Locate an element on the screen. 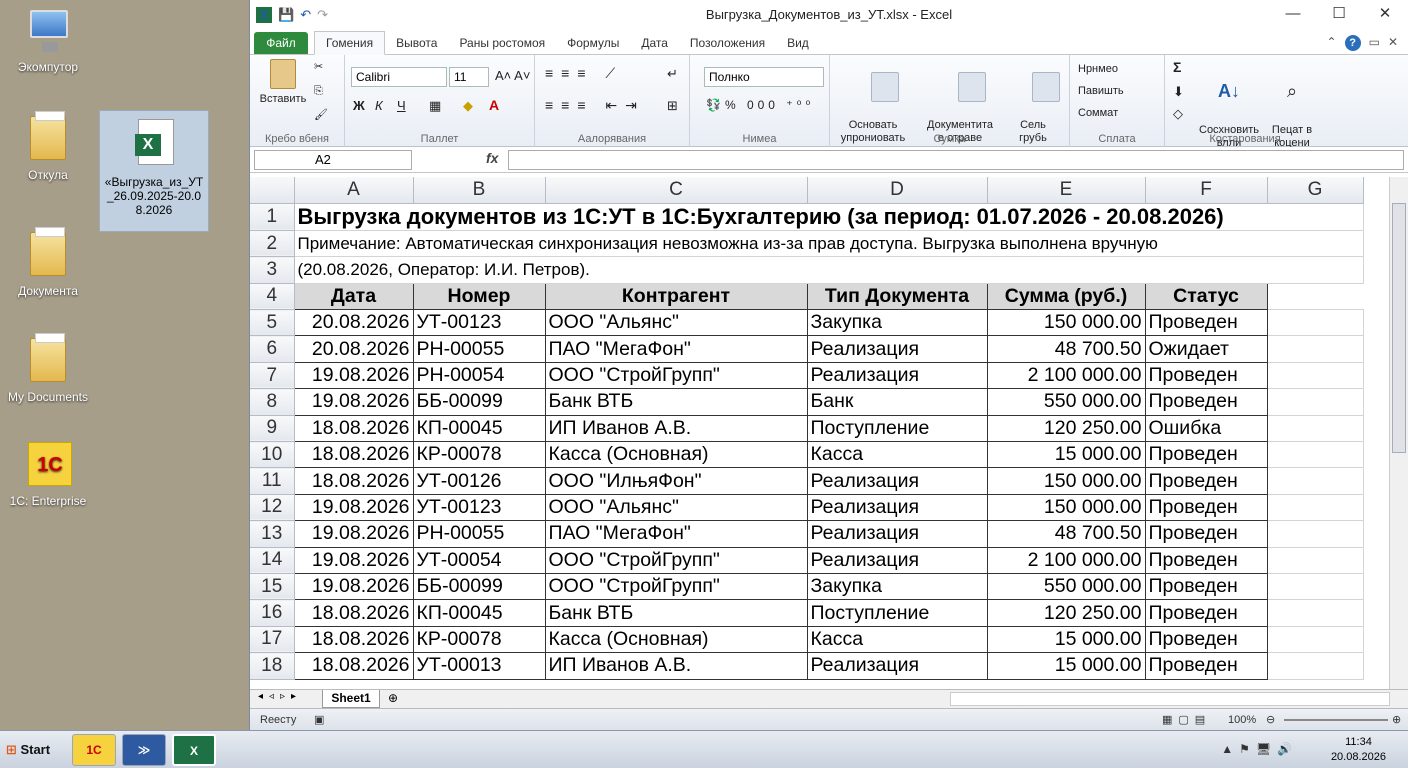 The image size is (1408, 768). desktop-icon-folder-1: Откула is located at coordinates (48, 146).